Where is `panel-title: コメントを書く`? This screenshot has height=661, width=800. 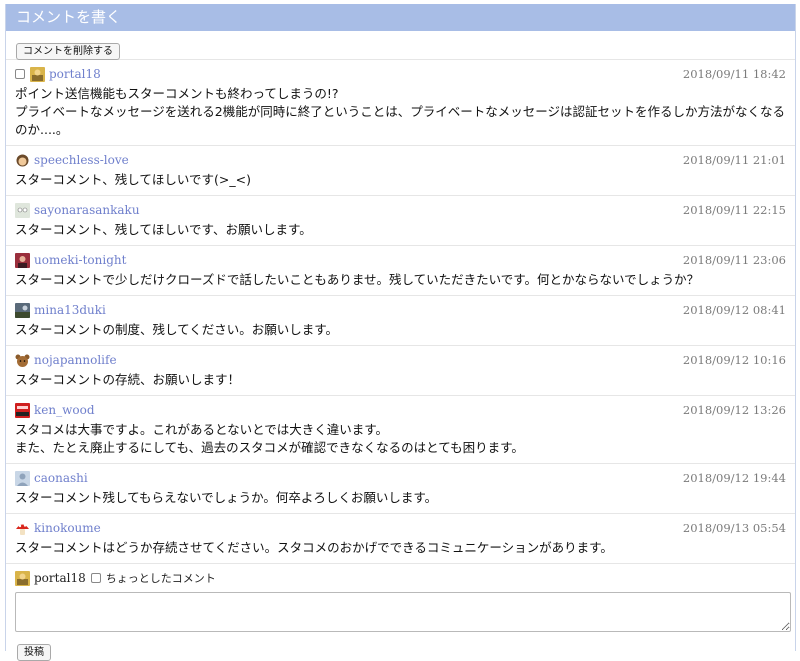 panel-title: コメントを書く is located at coordinates (400, 17).